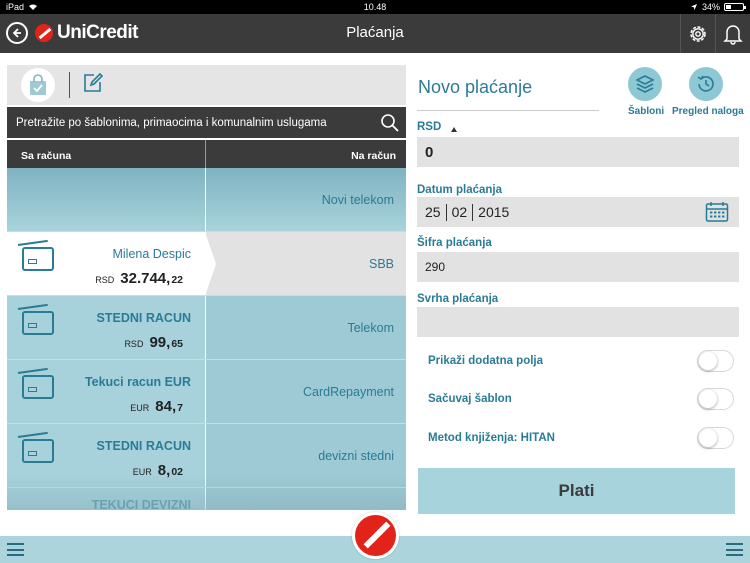  What do you see at coordinates (180, 408) in the screenshot?
I see `balance-decimals: 7` at bounding box center [180, 408].